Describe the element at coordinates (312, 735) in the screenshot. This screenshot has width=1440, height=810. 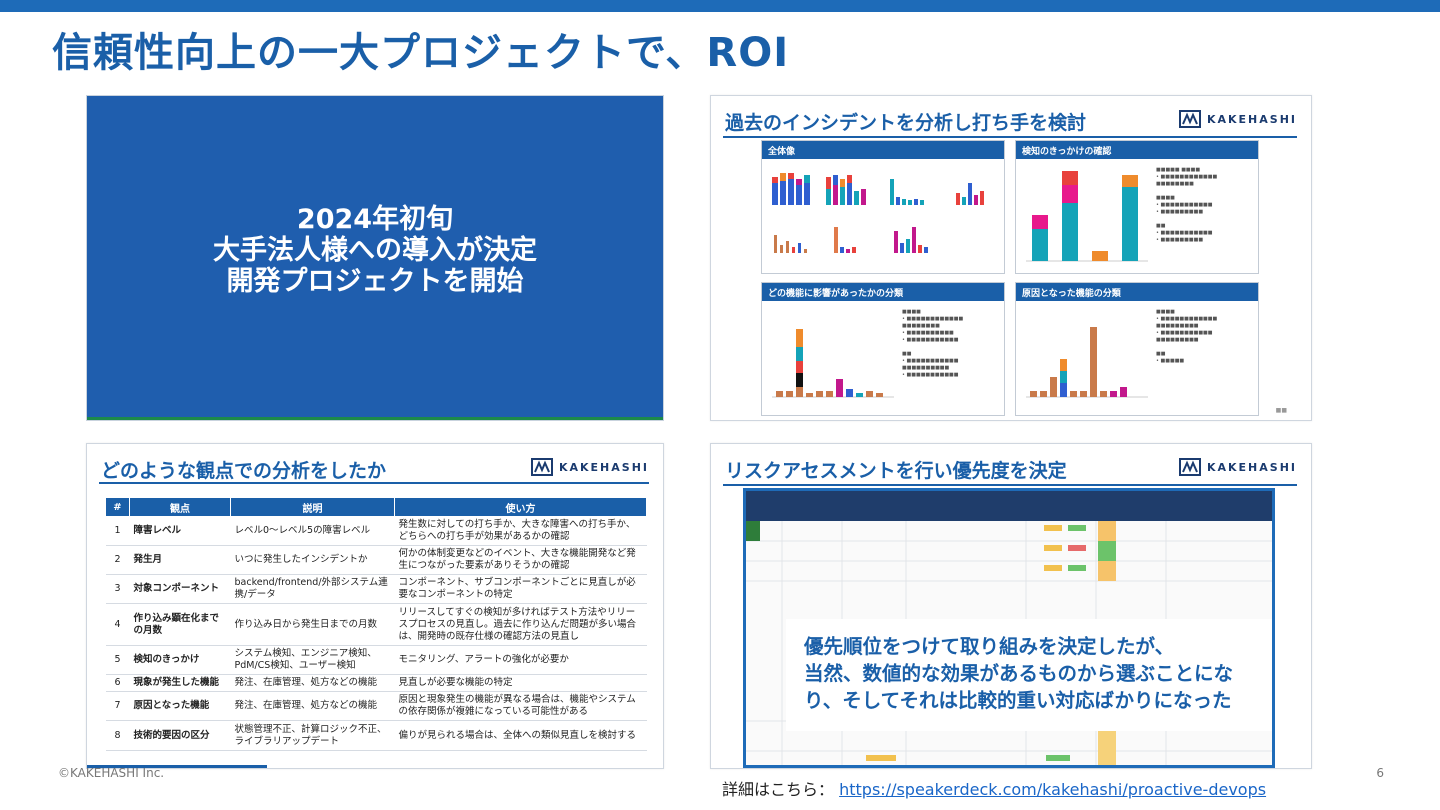
I see `row-description: 状態管理不正、計算ロジック不正、ライブラリアップデート` at that location.